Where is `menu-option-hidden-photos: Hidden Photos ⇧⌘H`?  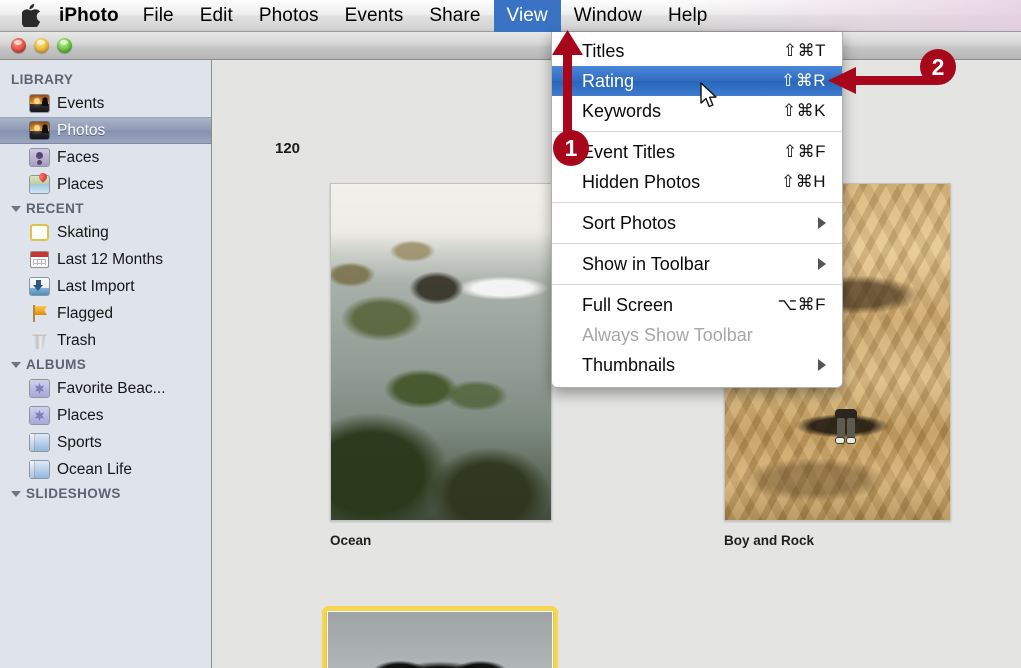 menu-option-hidden-photos: Hidden Photos ⇧⌘H is located at coordinates (697, 182).